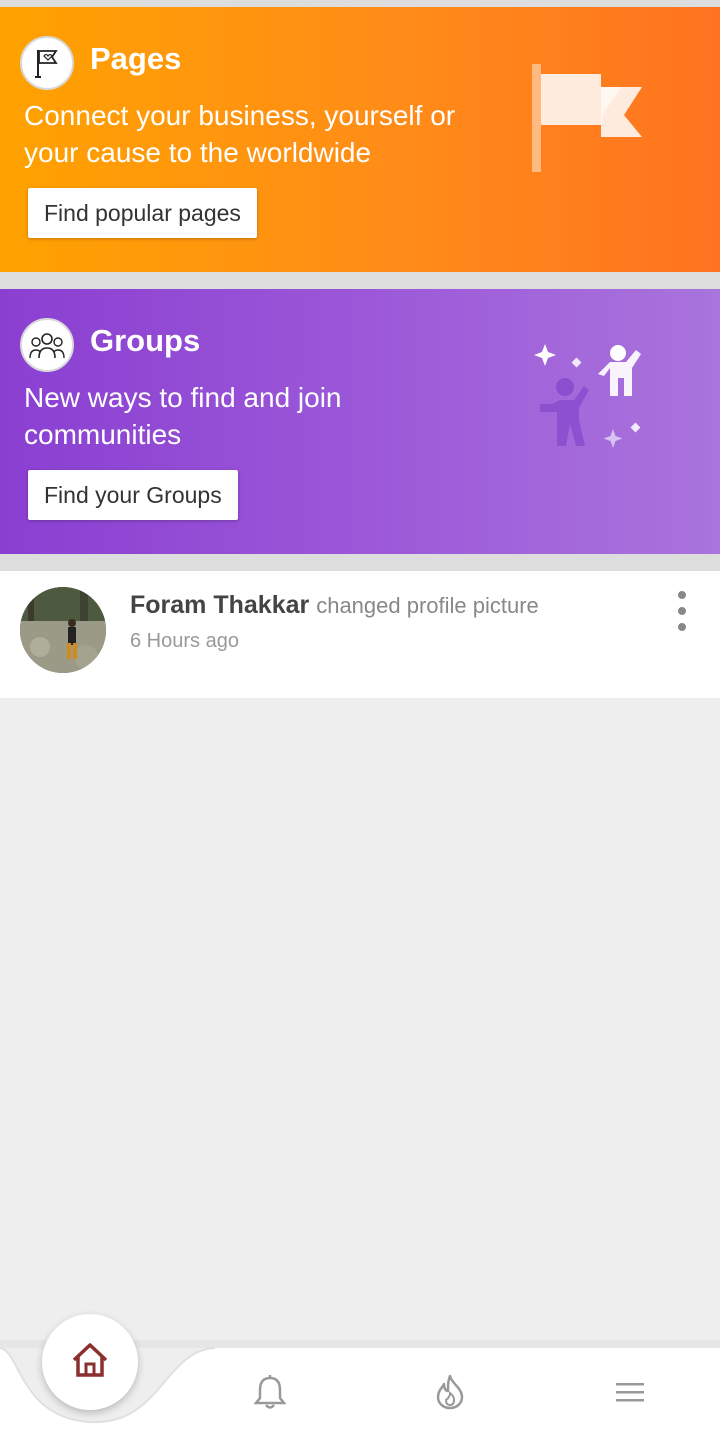 This screenshot has height=1440, width=720. I want to click on fire-icon, so click(450, 1394).